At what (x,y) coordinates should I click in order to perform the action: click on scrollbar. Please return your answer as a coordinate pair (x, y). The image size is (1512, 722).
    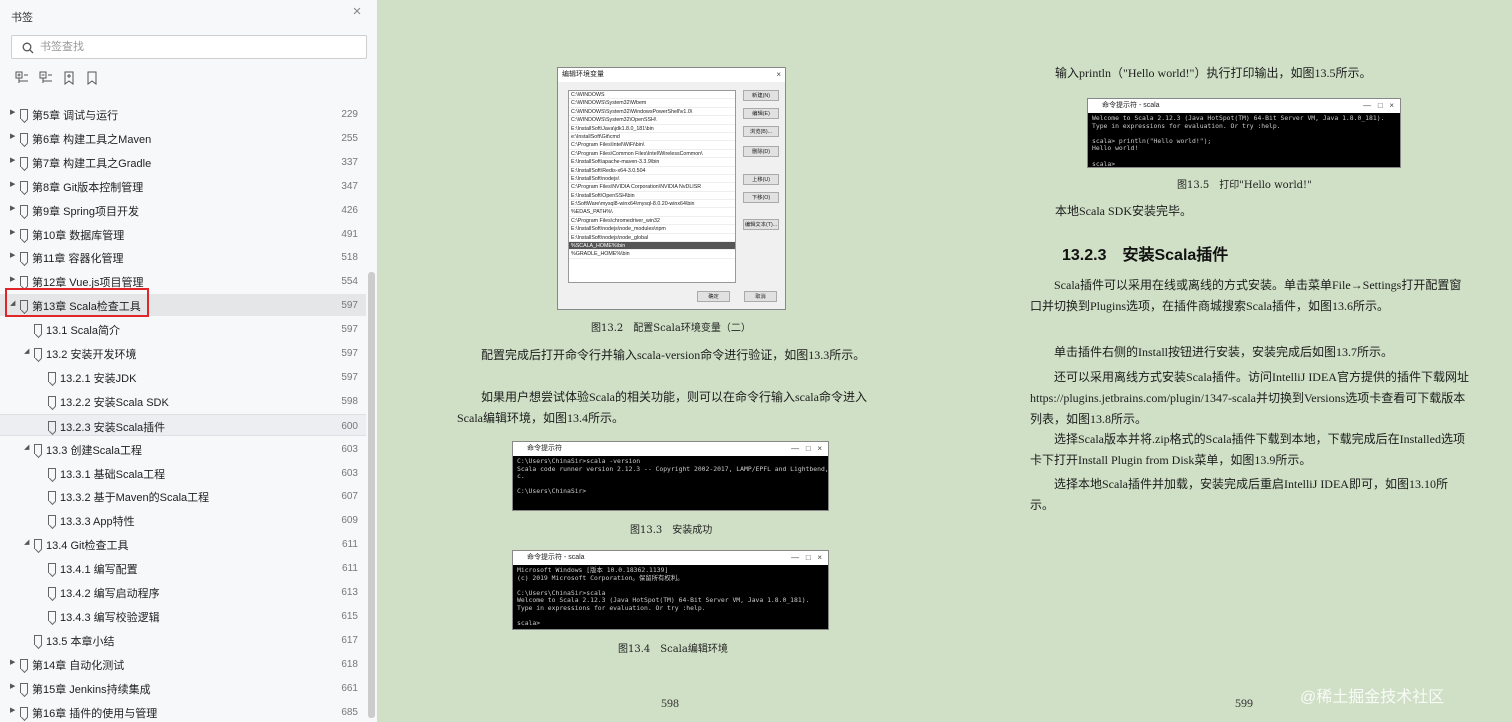
    Looking at the image, I should click on (371, 495).